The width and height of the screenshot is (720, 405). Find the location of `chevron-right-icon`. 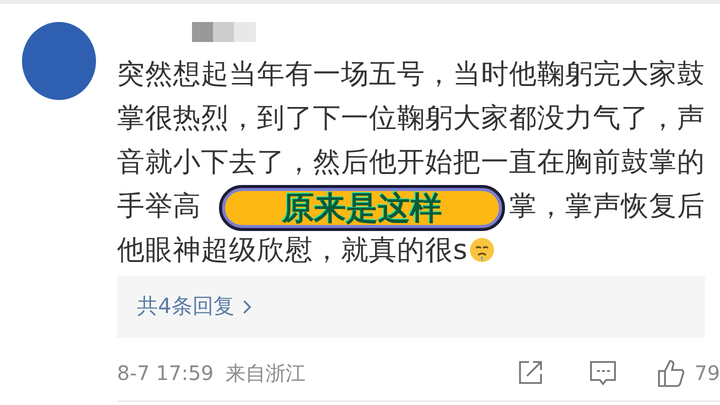

chevron-right-icon is located at coordinates (247, 307).